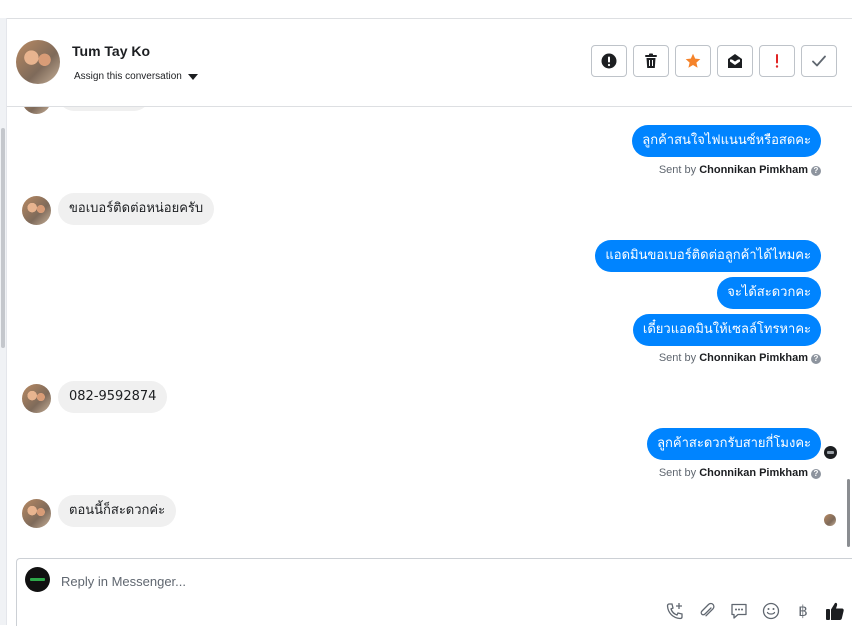 This screenshot has height=626, width=852. Describe the element at coordinates (434, 592) in the screenshot. I see `message-composer: ฿` at that location.